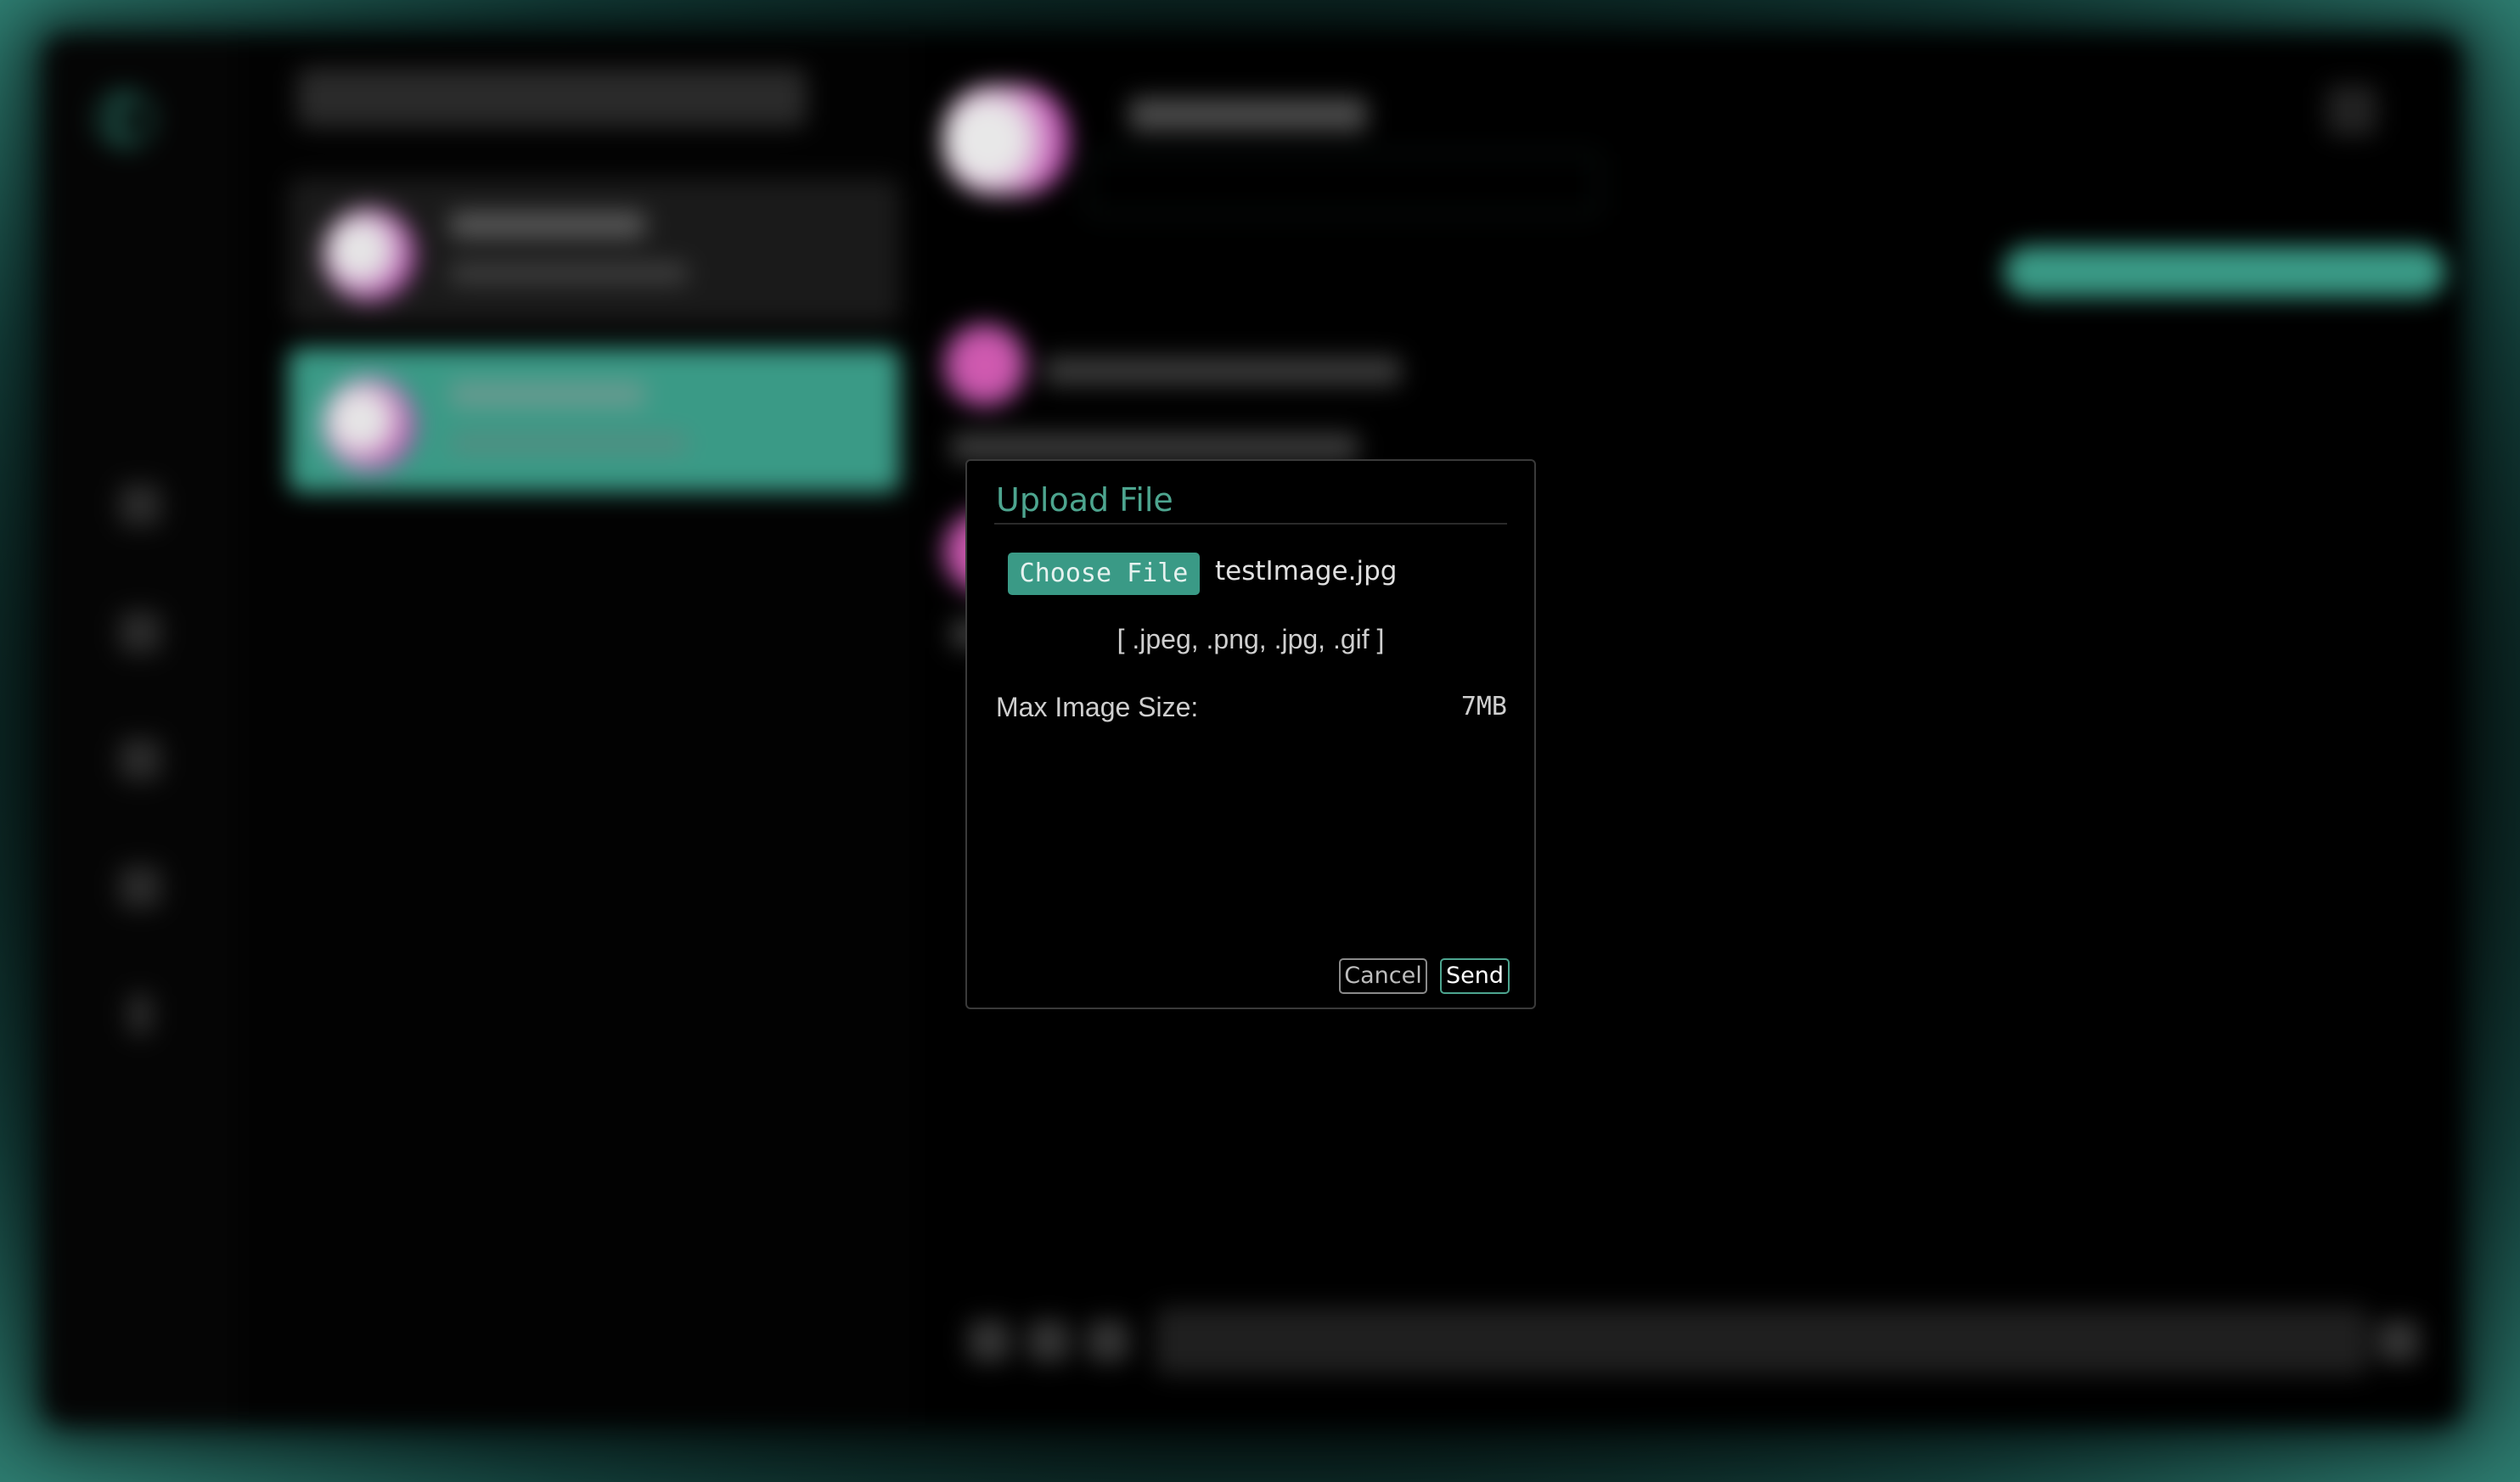 This screenshot has height=1482, width=2520. What do you see at coordinates (594, 250) in the screenshot?
I see `conversation-item` at bounding box center [594, 250].